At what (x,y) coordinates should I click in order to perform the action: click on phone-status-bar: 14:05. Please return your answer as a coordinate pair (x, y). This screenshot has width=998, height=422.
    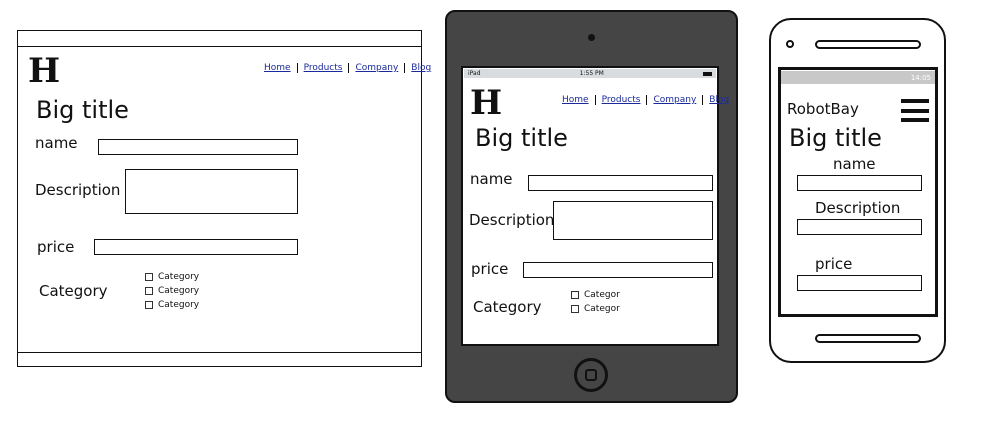
    Looking at the image, I should click on (858, 77).